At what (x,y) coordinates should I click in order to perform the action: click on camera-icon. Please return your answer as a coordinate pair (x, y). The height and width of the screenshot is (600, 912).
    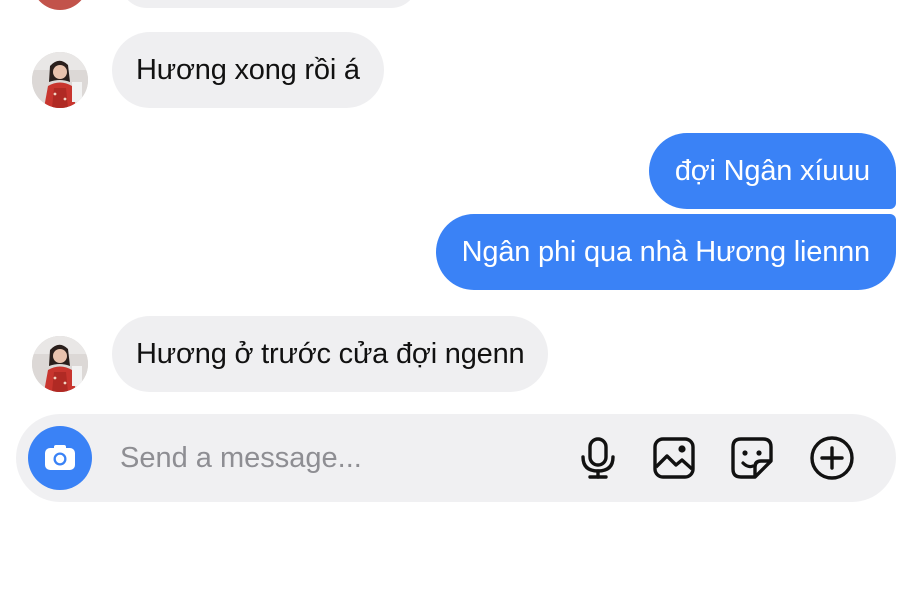
    Looking at the image, I should click on (60, 457).